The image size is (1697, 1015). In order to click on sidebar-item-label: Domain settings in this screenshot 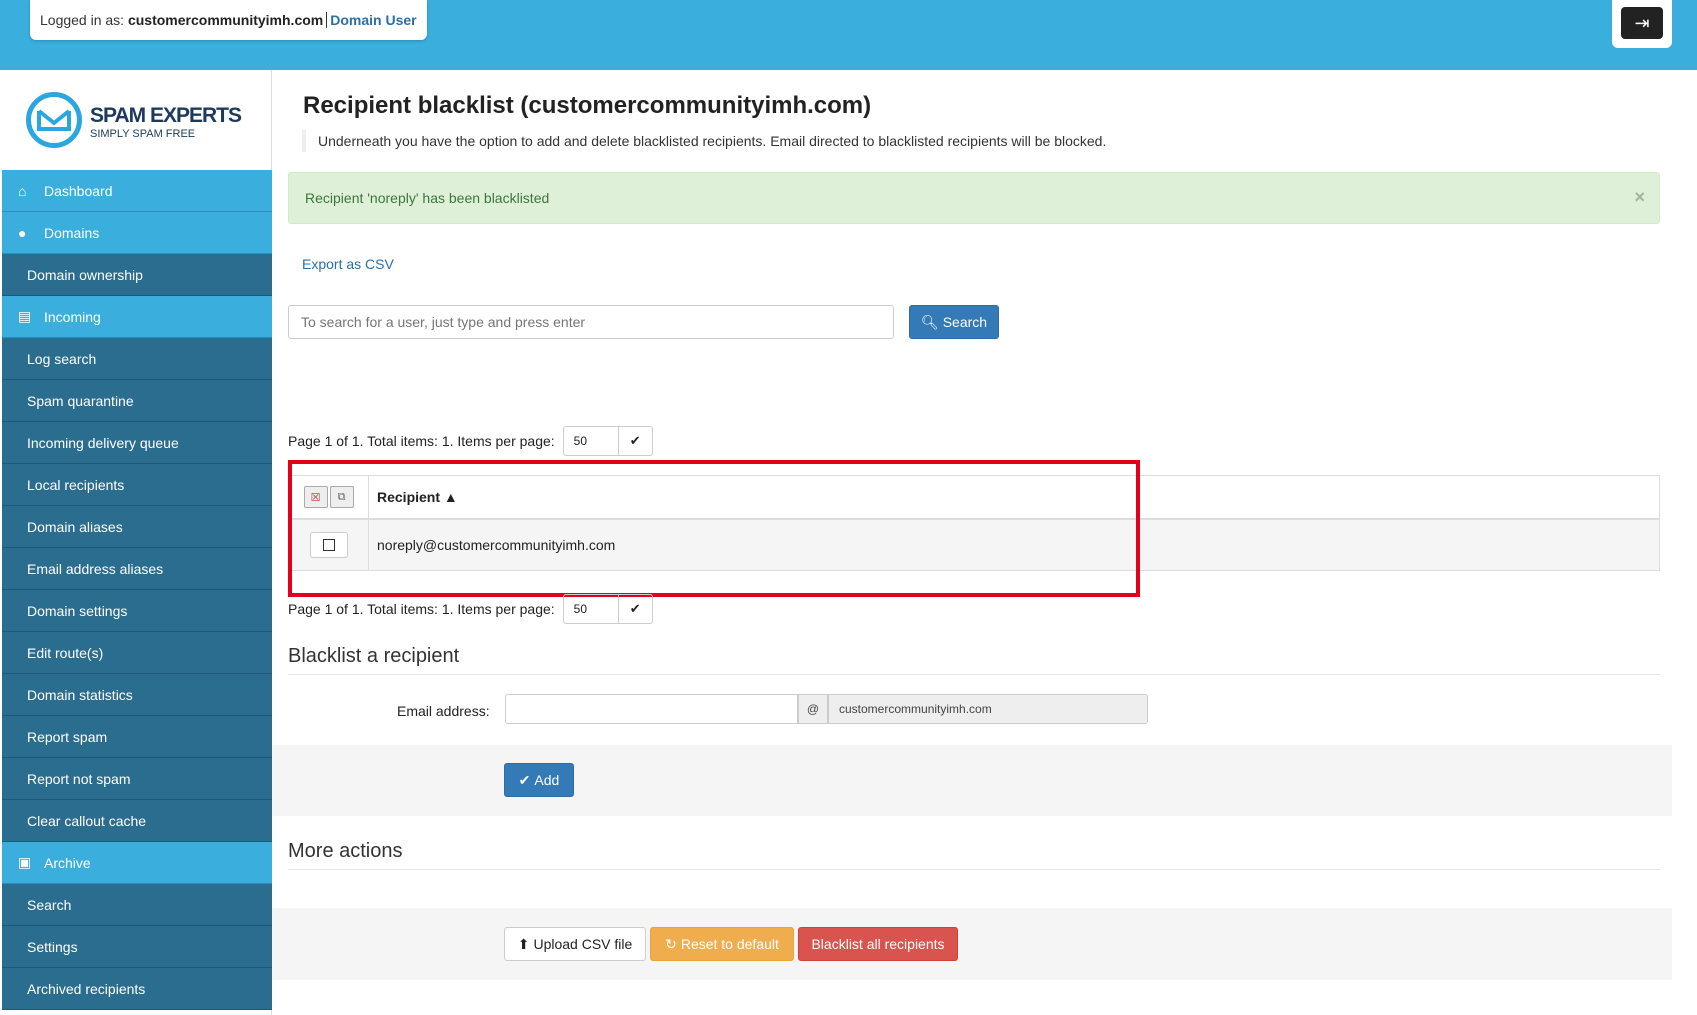, I will do `click(77, 610)`.